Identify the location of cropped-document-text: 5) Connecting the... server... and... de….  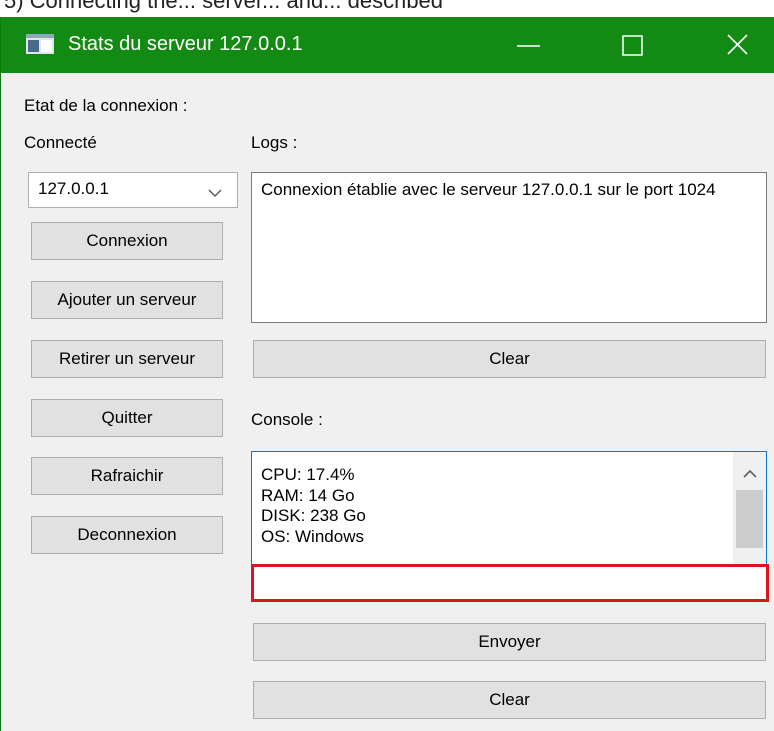
(224, 6).